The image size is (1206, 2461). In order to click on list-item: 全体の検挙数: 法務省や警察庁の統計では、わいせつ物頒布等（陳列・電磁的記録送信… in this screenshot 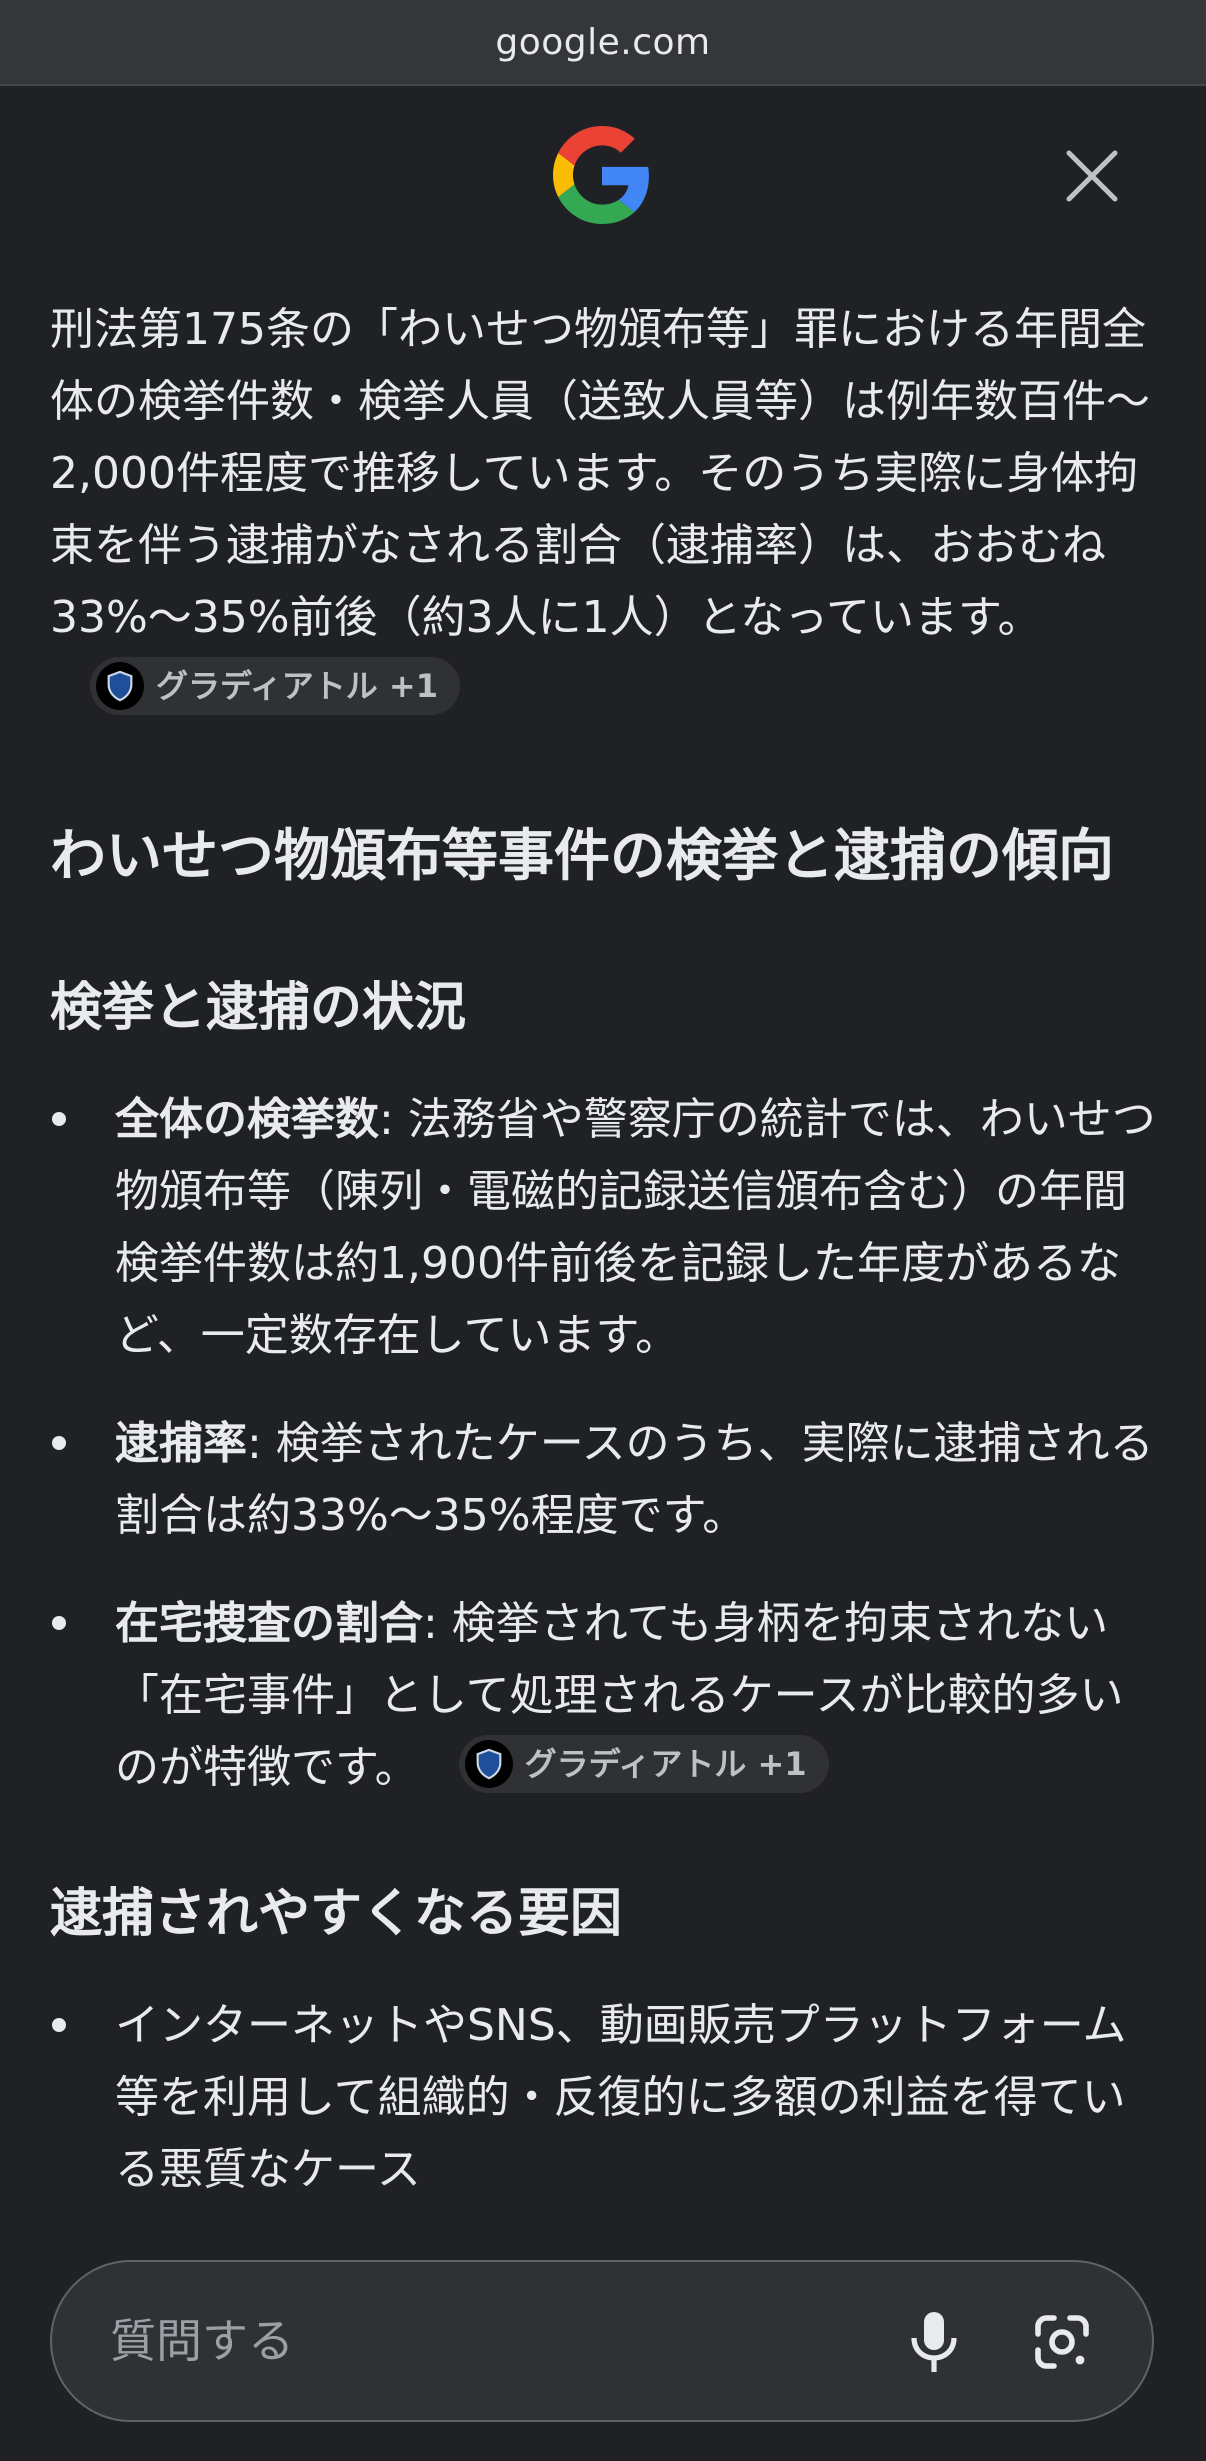, I will do `click(605, 1228)`.